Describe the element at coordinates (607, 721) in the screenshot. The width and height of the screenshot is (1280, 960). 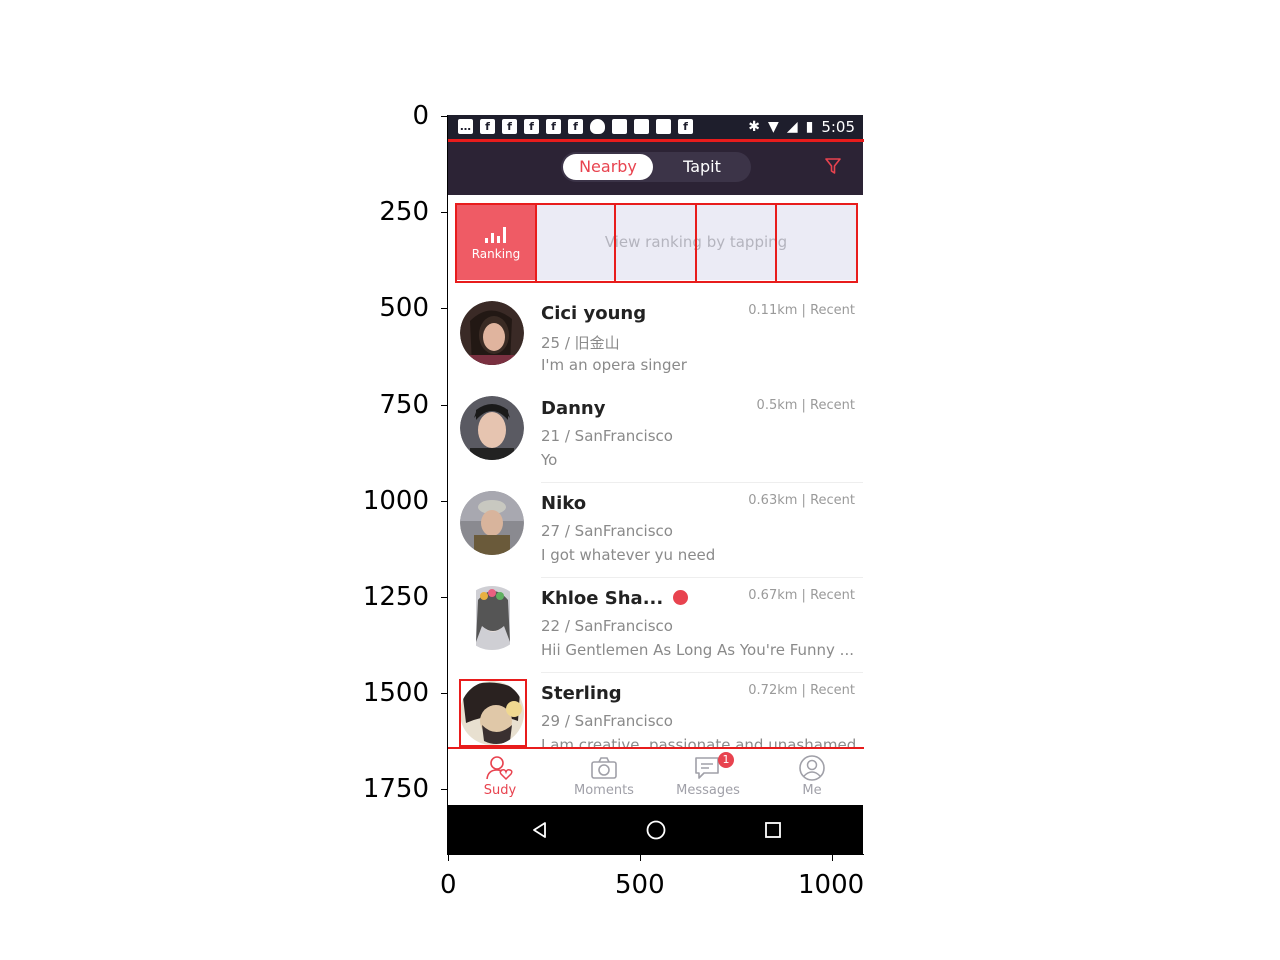
I see `user-meta: 29 / SanFrancisco` at that location.